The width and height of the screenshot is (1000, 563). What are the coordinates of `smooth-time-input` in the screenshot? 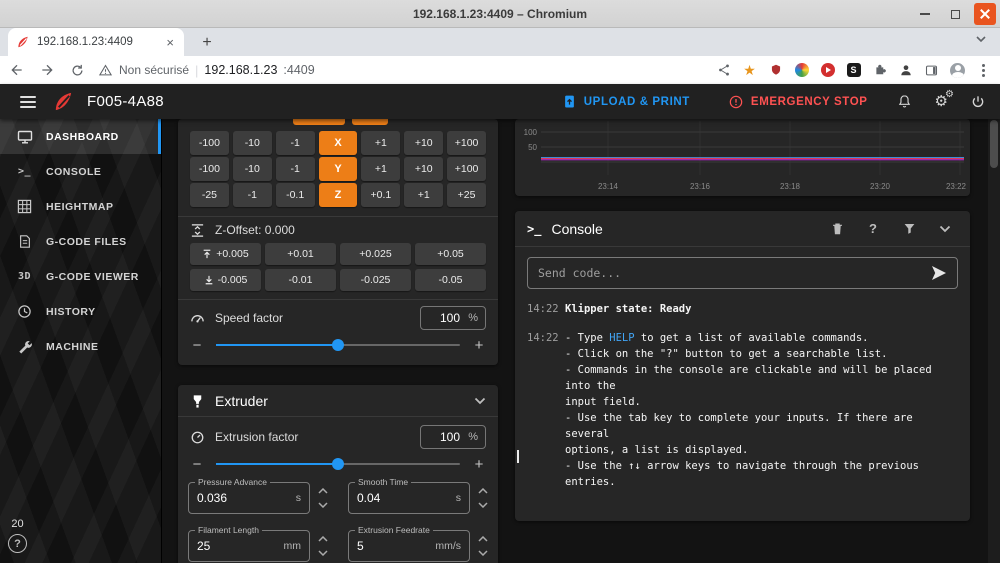 It's located at (404, 498).